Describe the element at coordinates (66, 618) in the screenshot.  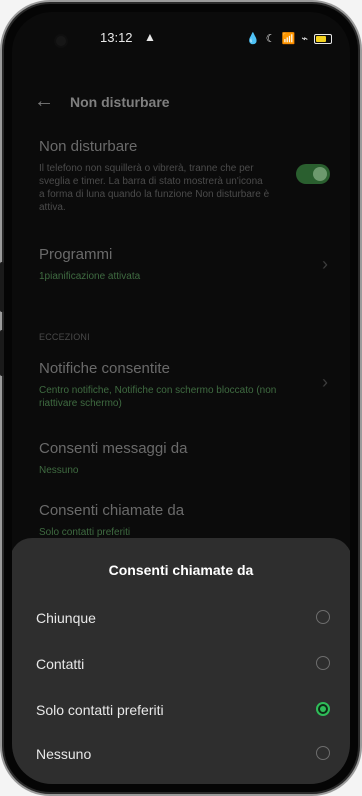
I see `option-label: Chiunque` at that location.